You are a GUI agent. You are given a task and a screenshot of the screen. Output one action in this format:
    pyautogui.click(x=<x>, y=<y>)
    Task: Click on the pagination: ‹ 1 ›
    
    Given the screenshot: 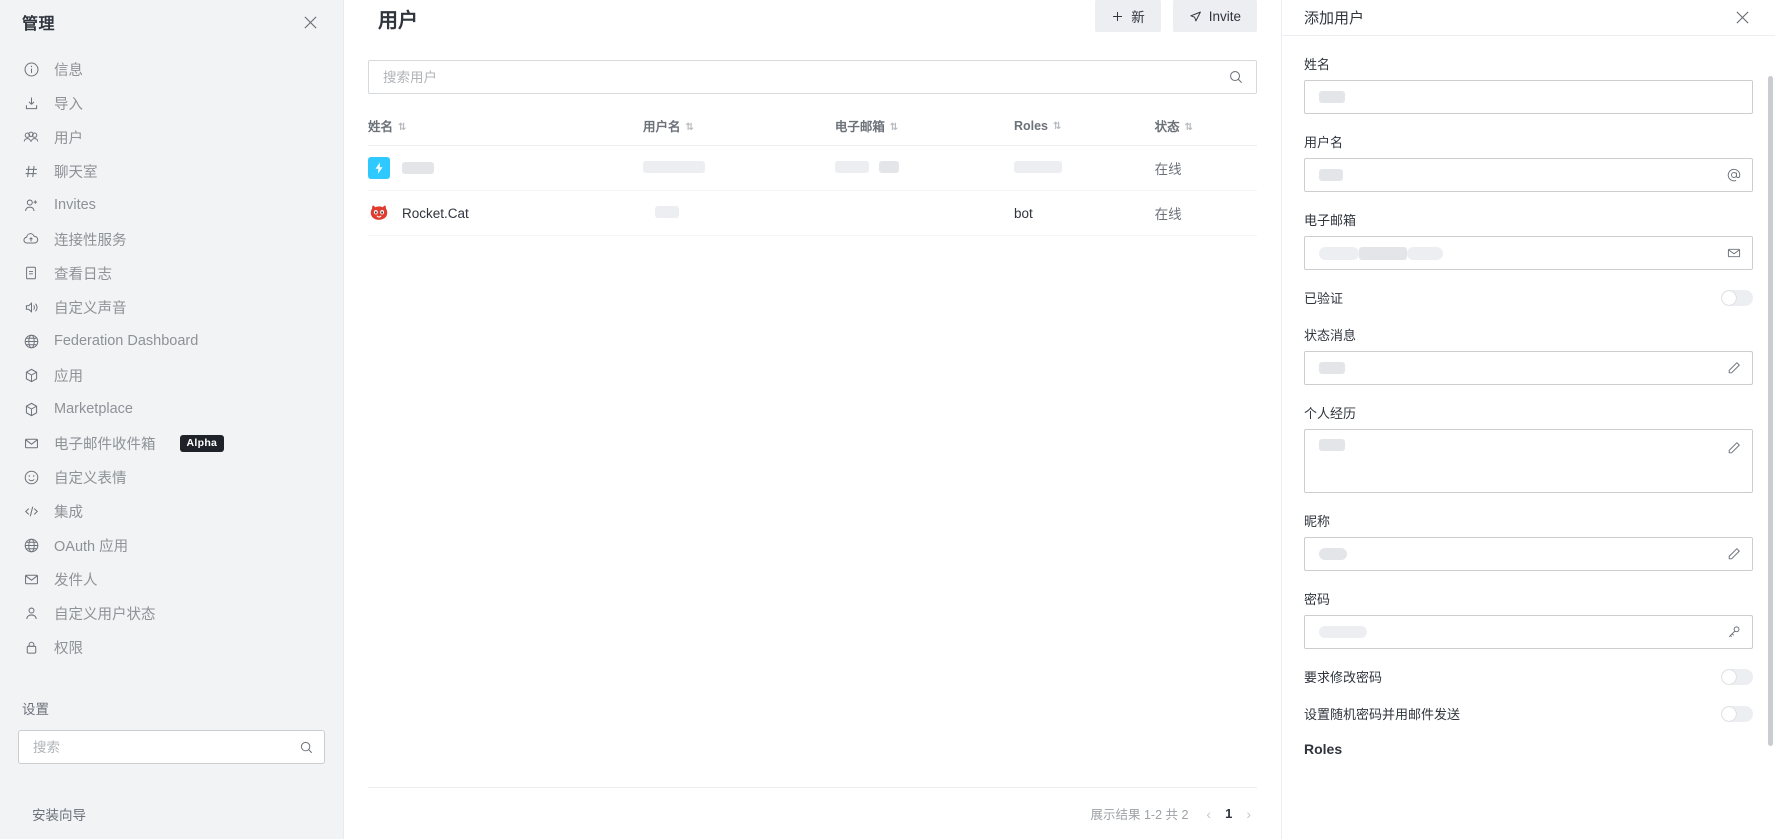 What is the action you would take?
    pyautogui.click(x=1228, y=814)
    